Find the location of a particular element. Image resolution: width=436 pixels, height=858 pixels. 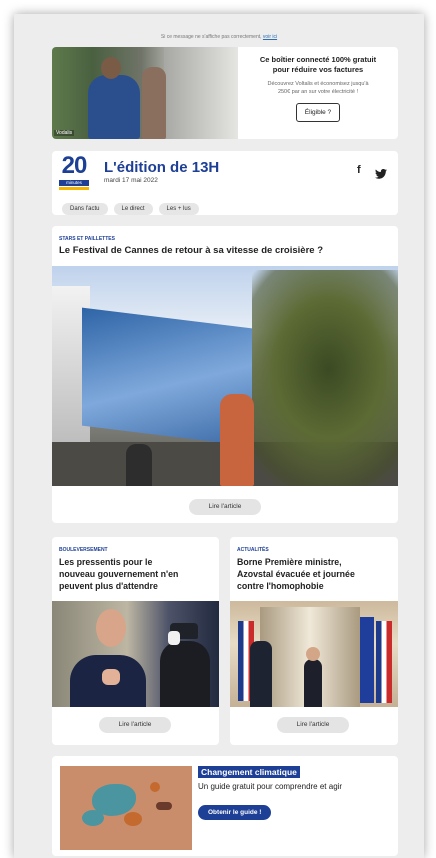

pill-dans-lactu: Dans l'actu is located at coordinates (85, 209).